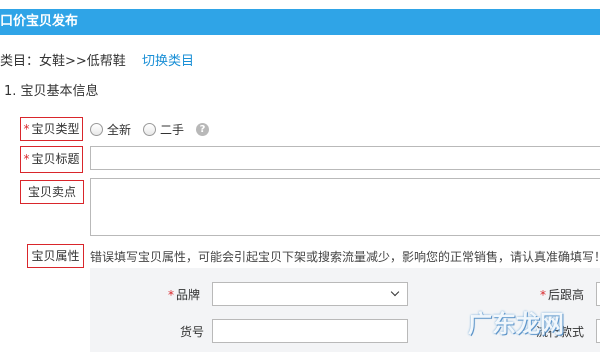 Image resolution: width=600 pixels, height=352 pixels. I want to click on brand-select, so click(310, 294).